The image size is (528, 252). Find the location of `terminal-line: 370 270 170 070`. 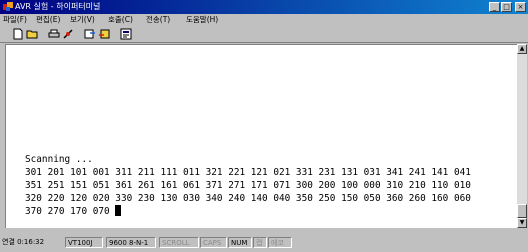

terminal-line: 370 270 170 070 is located at coordinates (70, 212).